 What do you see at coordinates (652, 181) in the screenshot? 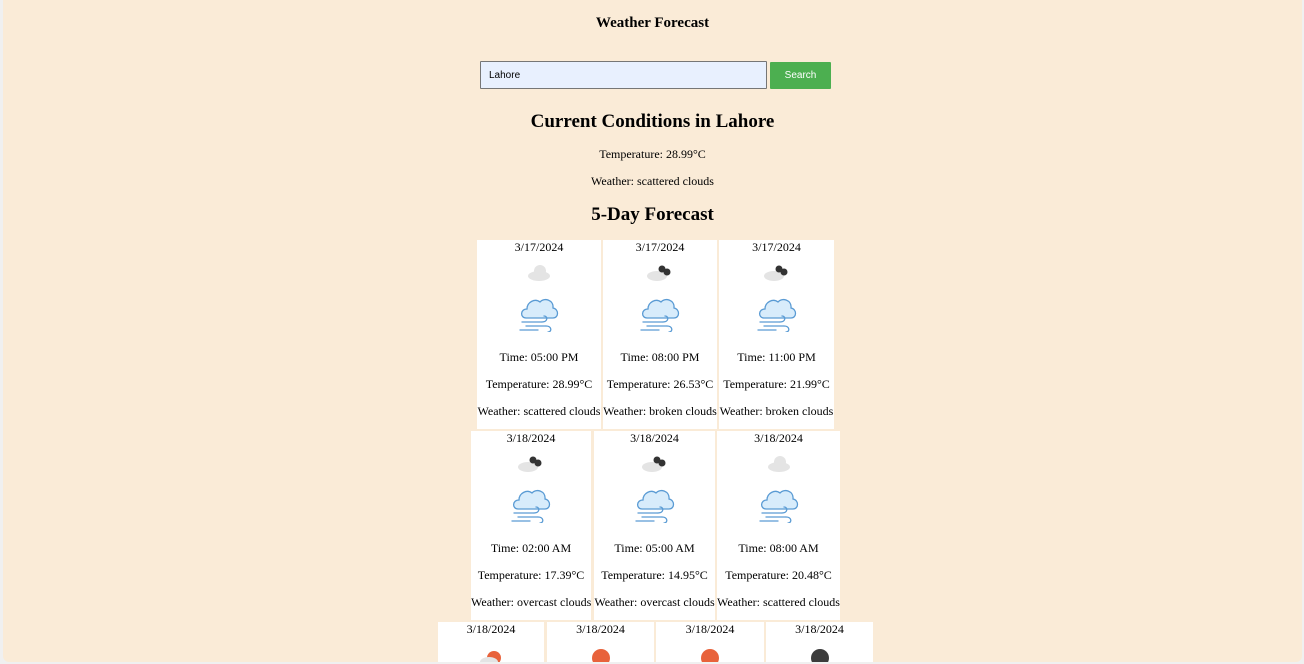
I see `current-weather: Weather: scattered clouds` at bounding box center [652, 181].